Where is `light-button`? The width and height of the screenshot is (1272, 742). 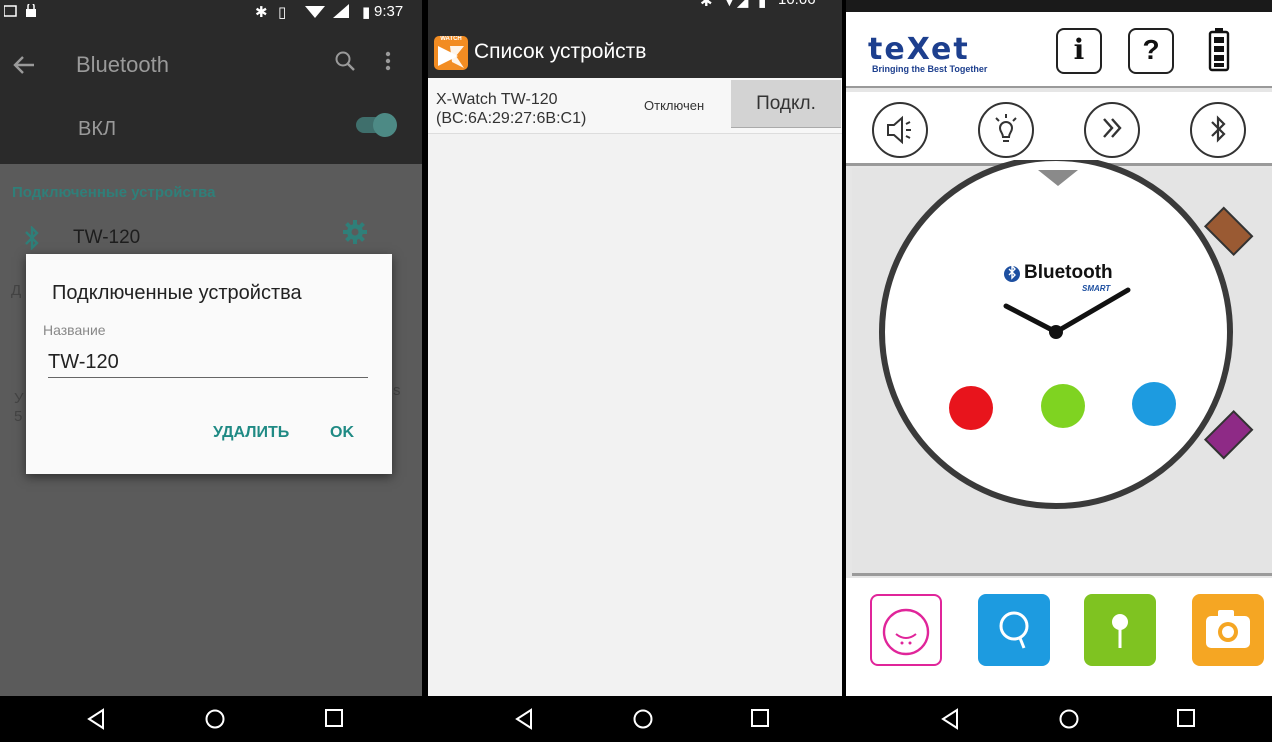 light-button is located at coordinates (1006, 130).